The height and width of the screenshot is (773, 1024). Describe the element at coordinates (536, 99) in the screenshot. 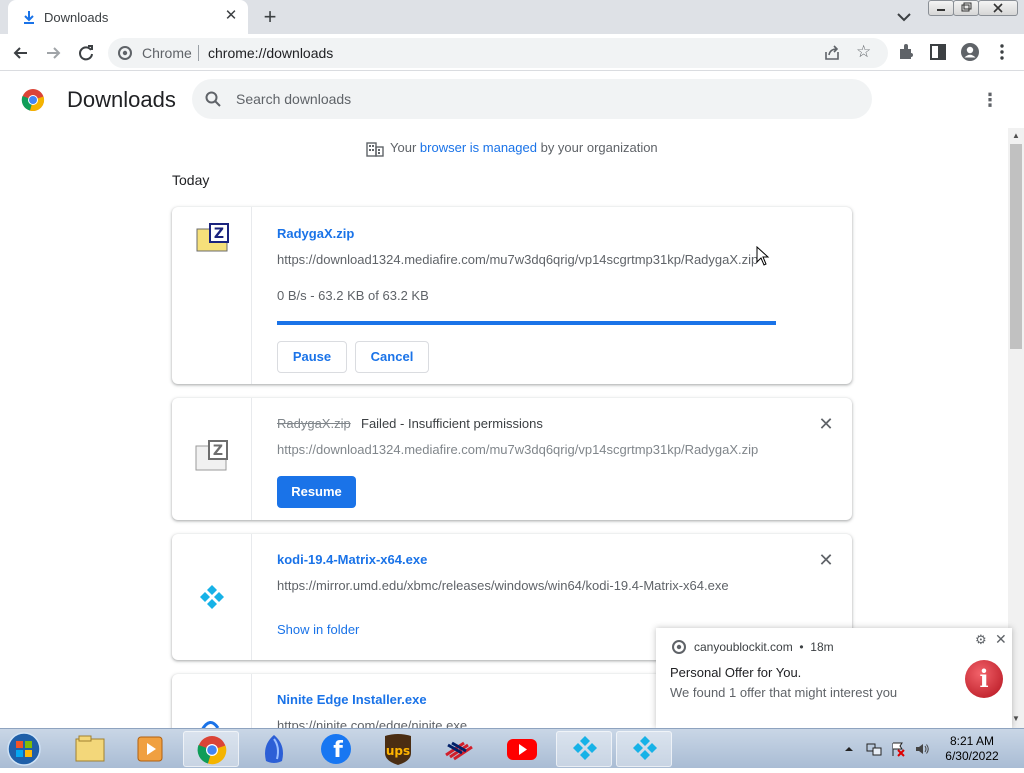

I see `search-input` at that location.